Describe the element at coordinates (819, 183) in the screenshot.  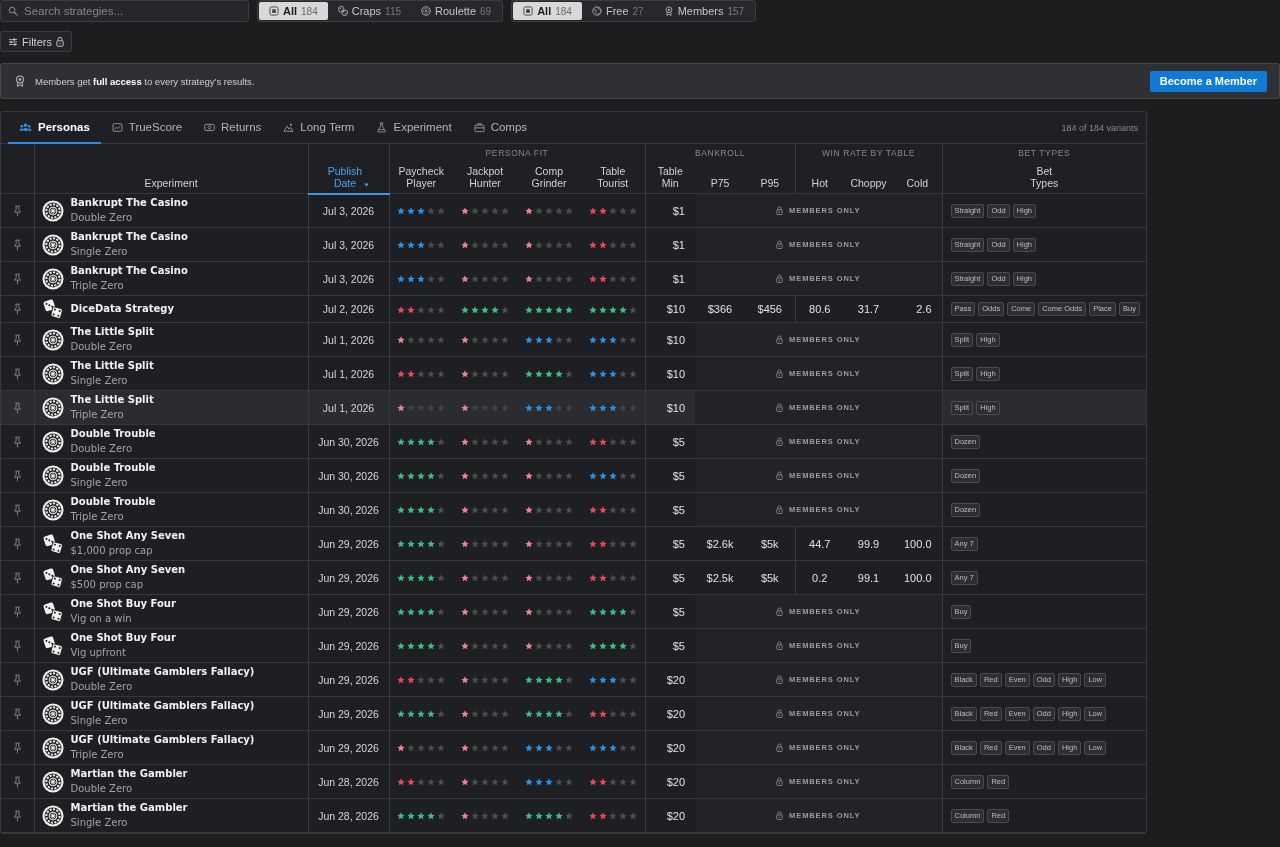
I see `column-header: Hot` at that location.